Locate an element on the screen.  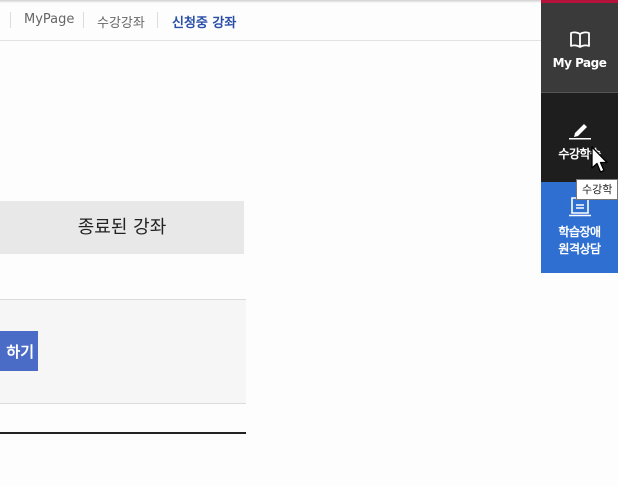
breadcrumb-mypage: MyPage is located at coordinates (49, 19).